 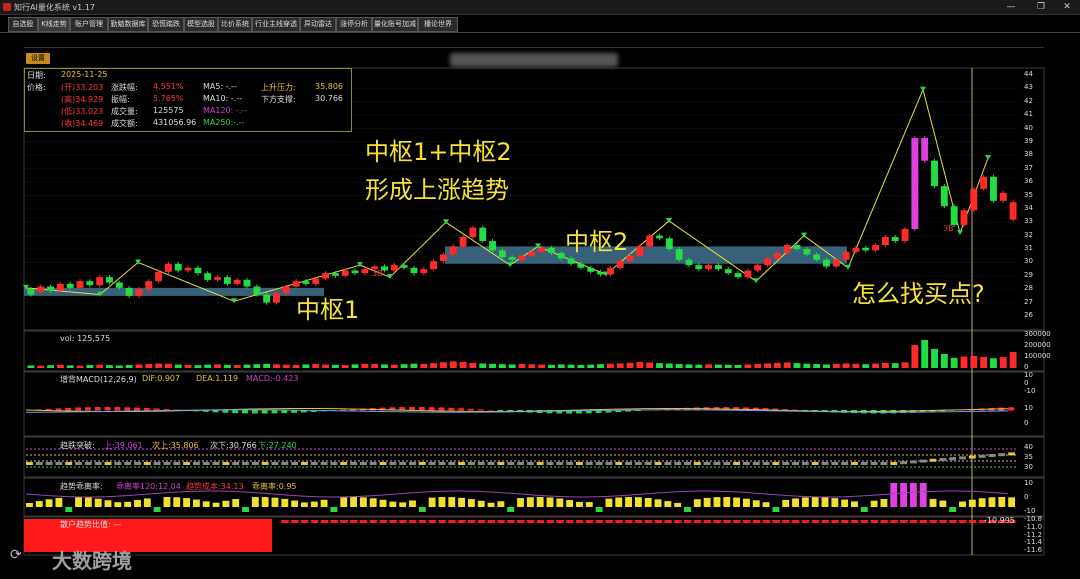 What do you see at coordinates (1037, 356) in the screenshot?
I see `vol-axis-tick: 100000` at bounding box center [1037, 356].